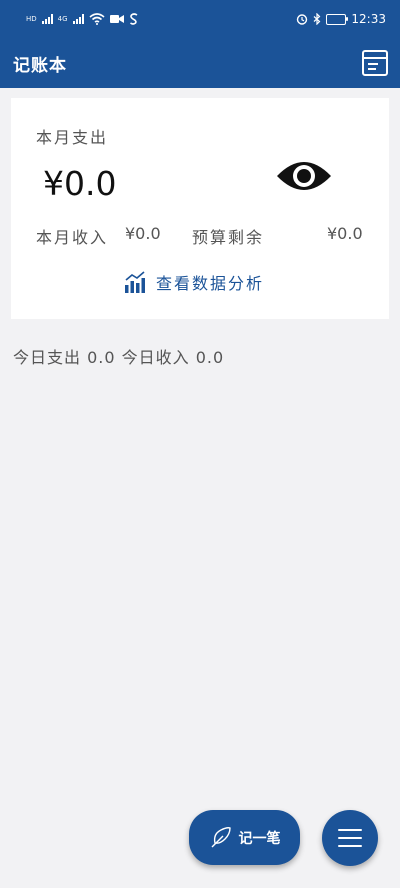 This screenshot has height=888, width=400. Describe the element at coordinates (40, 65) in the screenshot. I see `app-title: 记账本` at that location.